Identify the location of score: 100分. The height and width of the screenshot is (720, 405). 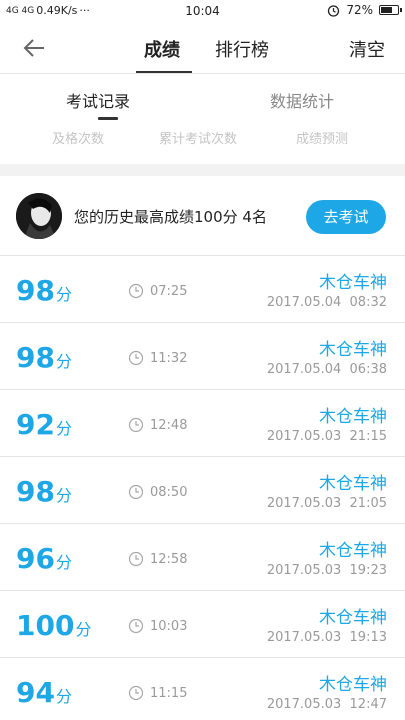
(53, 625).